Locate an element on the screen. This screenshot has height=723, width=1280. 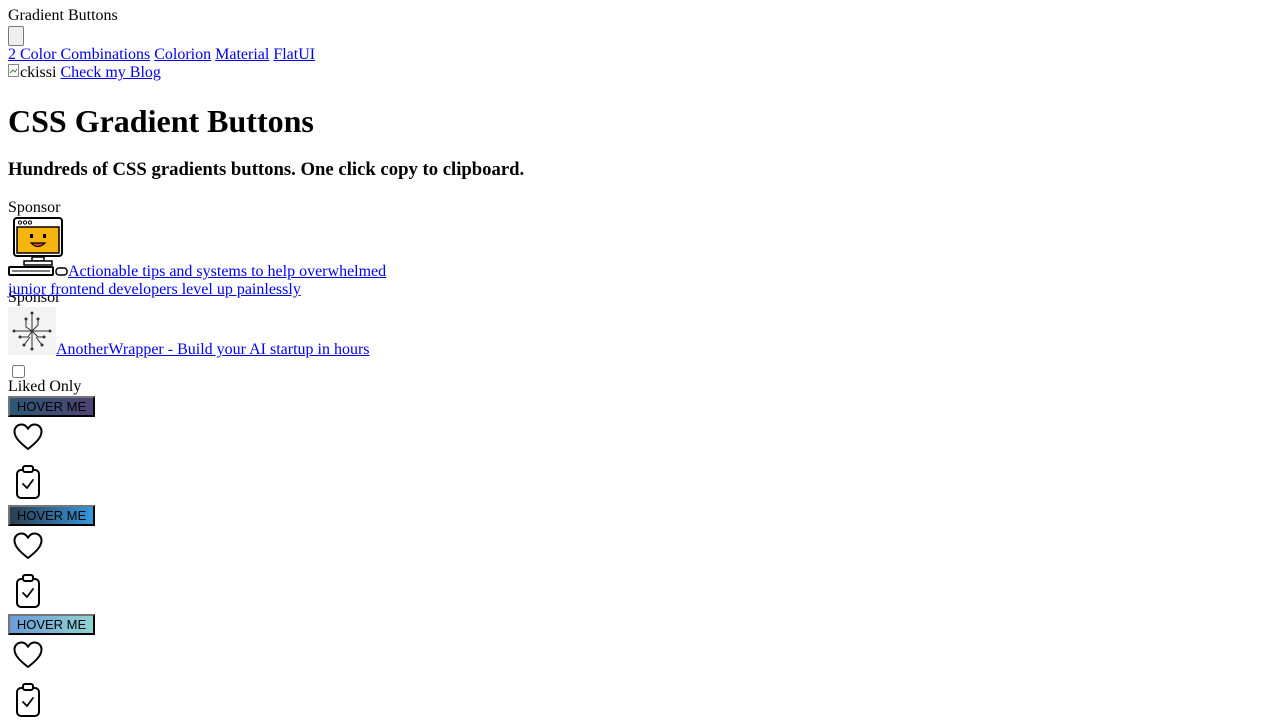
page-title: CSS Gradient Buttons is located at coordinates (161, 121).